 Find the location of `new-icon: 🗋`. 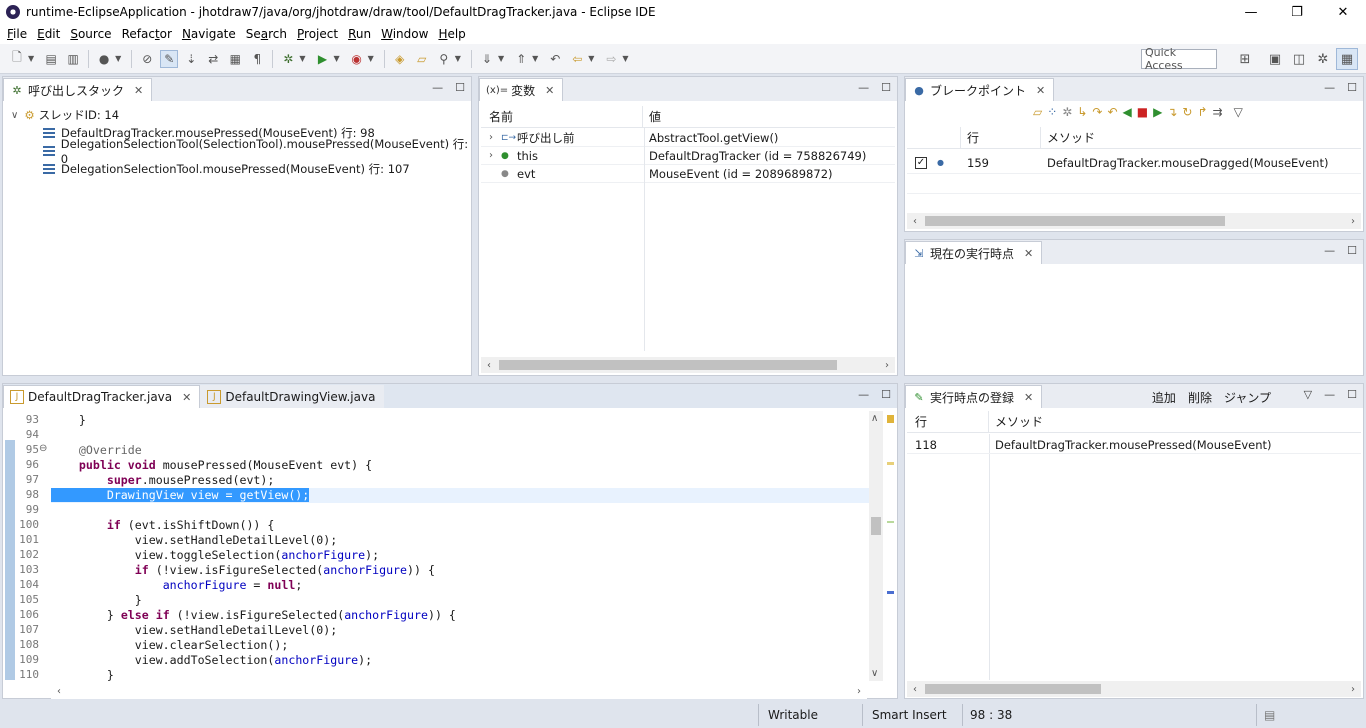

new-icon: 🗋 is located at coordinates (17, 59).